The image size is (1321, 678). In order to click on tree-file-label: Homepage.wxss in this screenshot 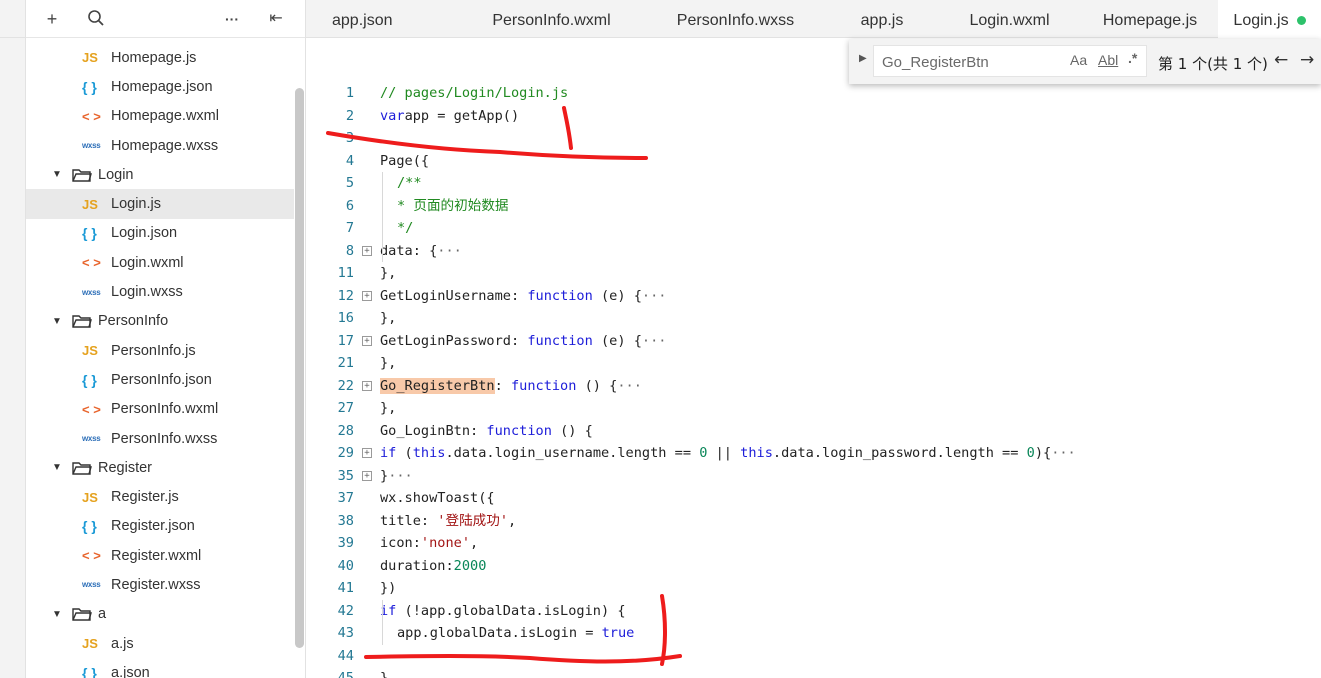, I will do `click(165, 145)`.